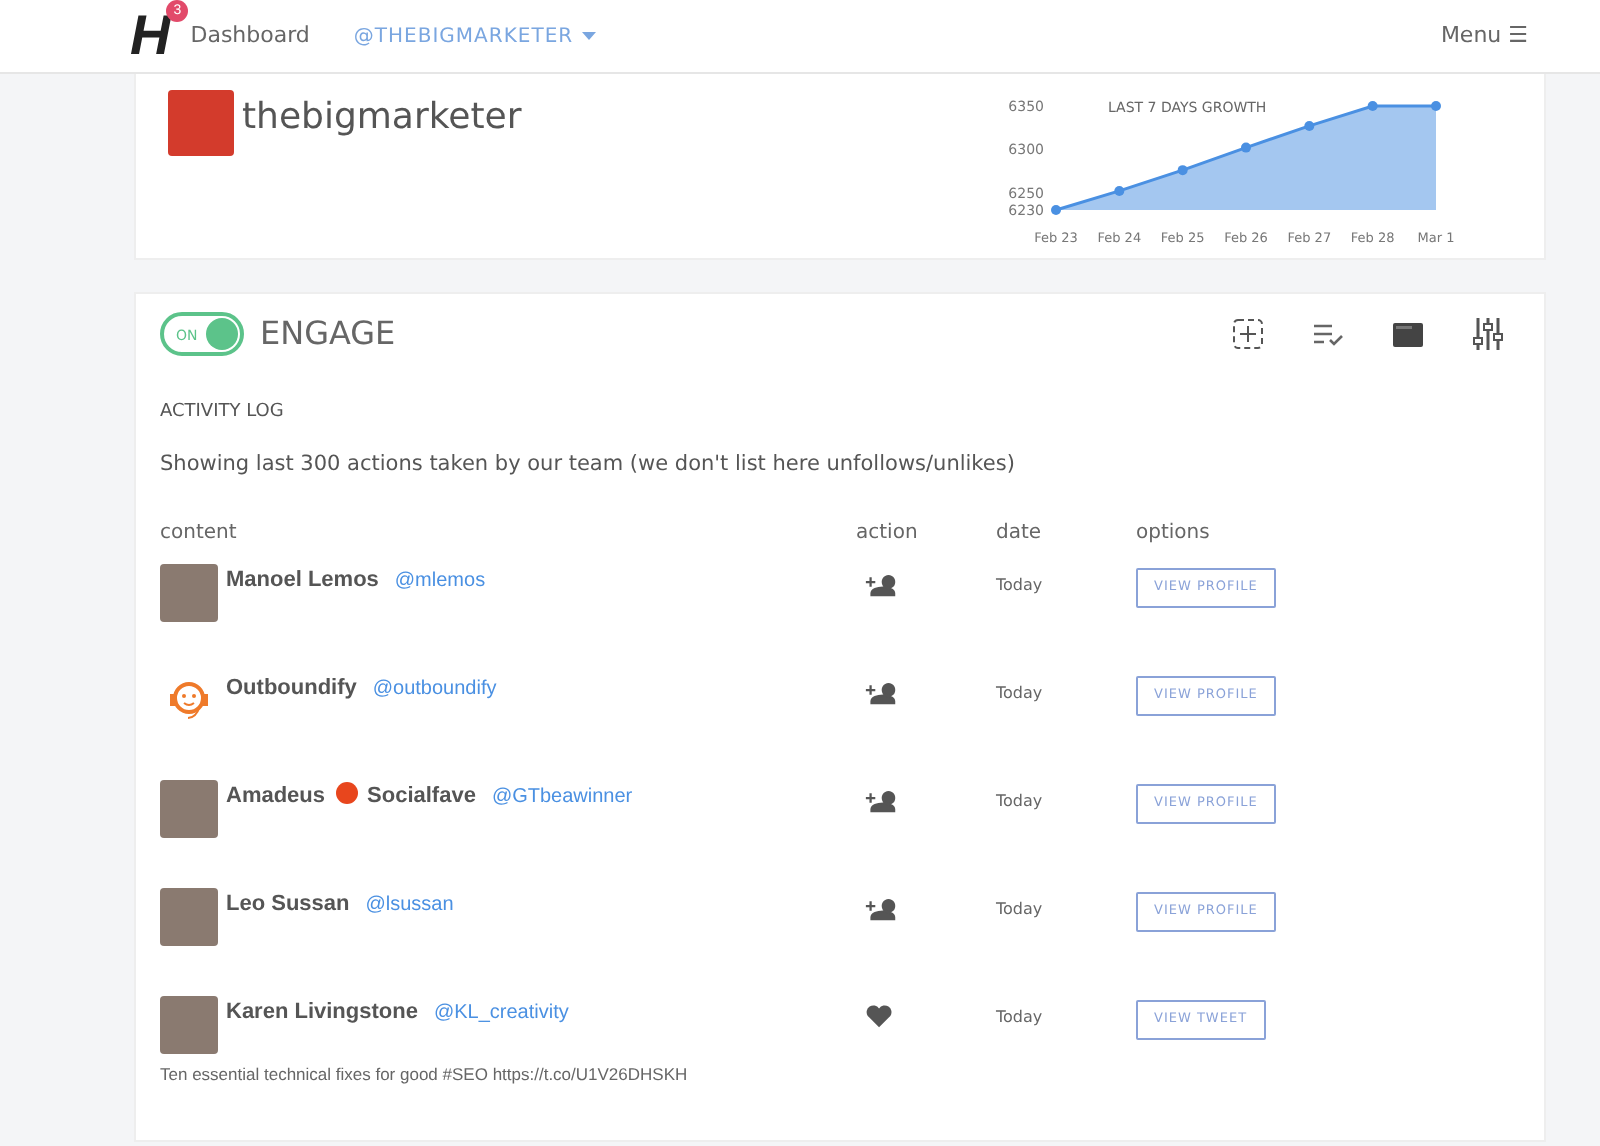 The image size is (1600, 1146). Describe the element at coordinates (382, 118) in the screenshot. I see `username: thebigmarketer` at that location.